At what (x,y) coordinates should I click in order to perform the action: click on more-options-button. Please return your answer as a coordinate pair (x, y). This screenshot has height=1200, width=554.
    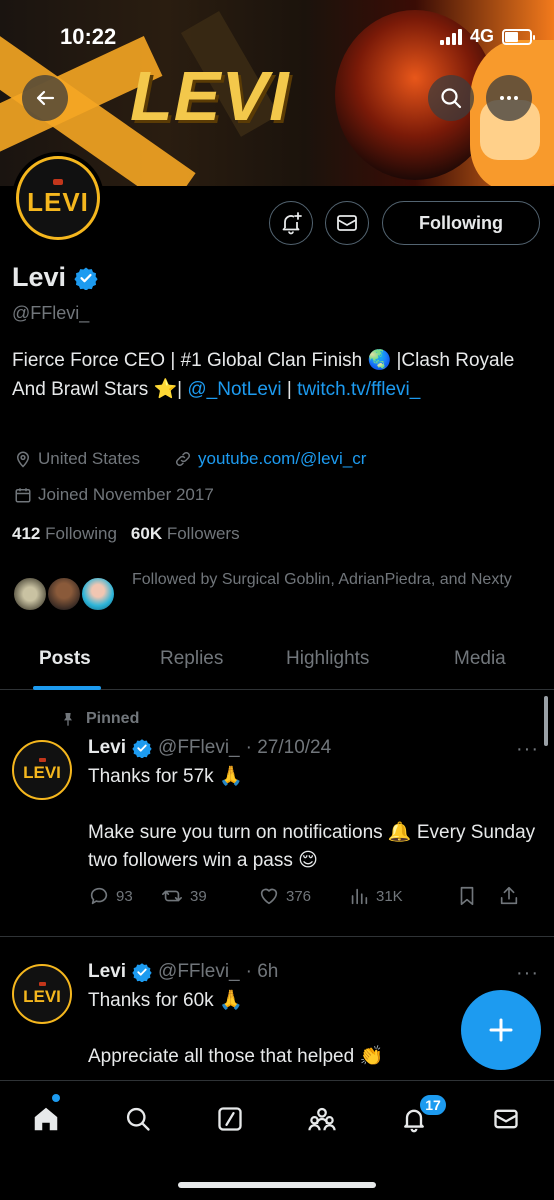
    Looking at the image, I should click on (509, 98).